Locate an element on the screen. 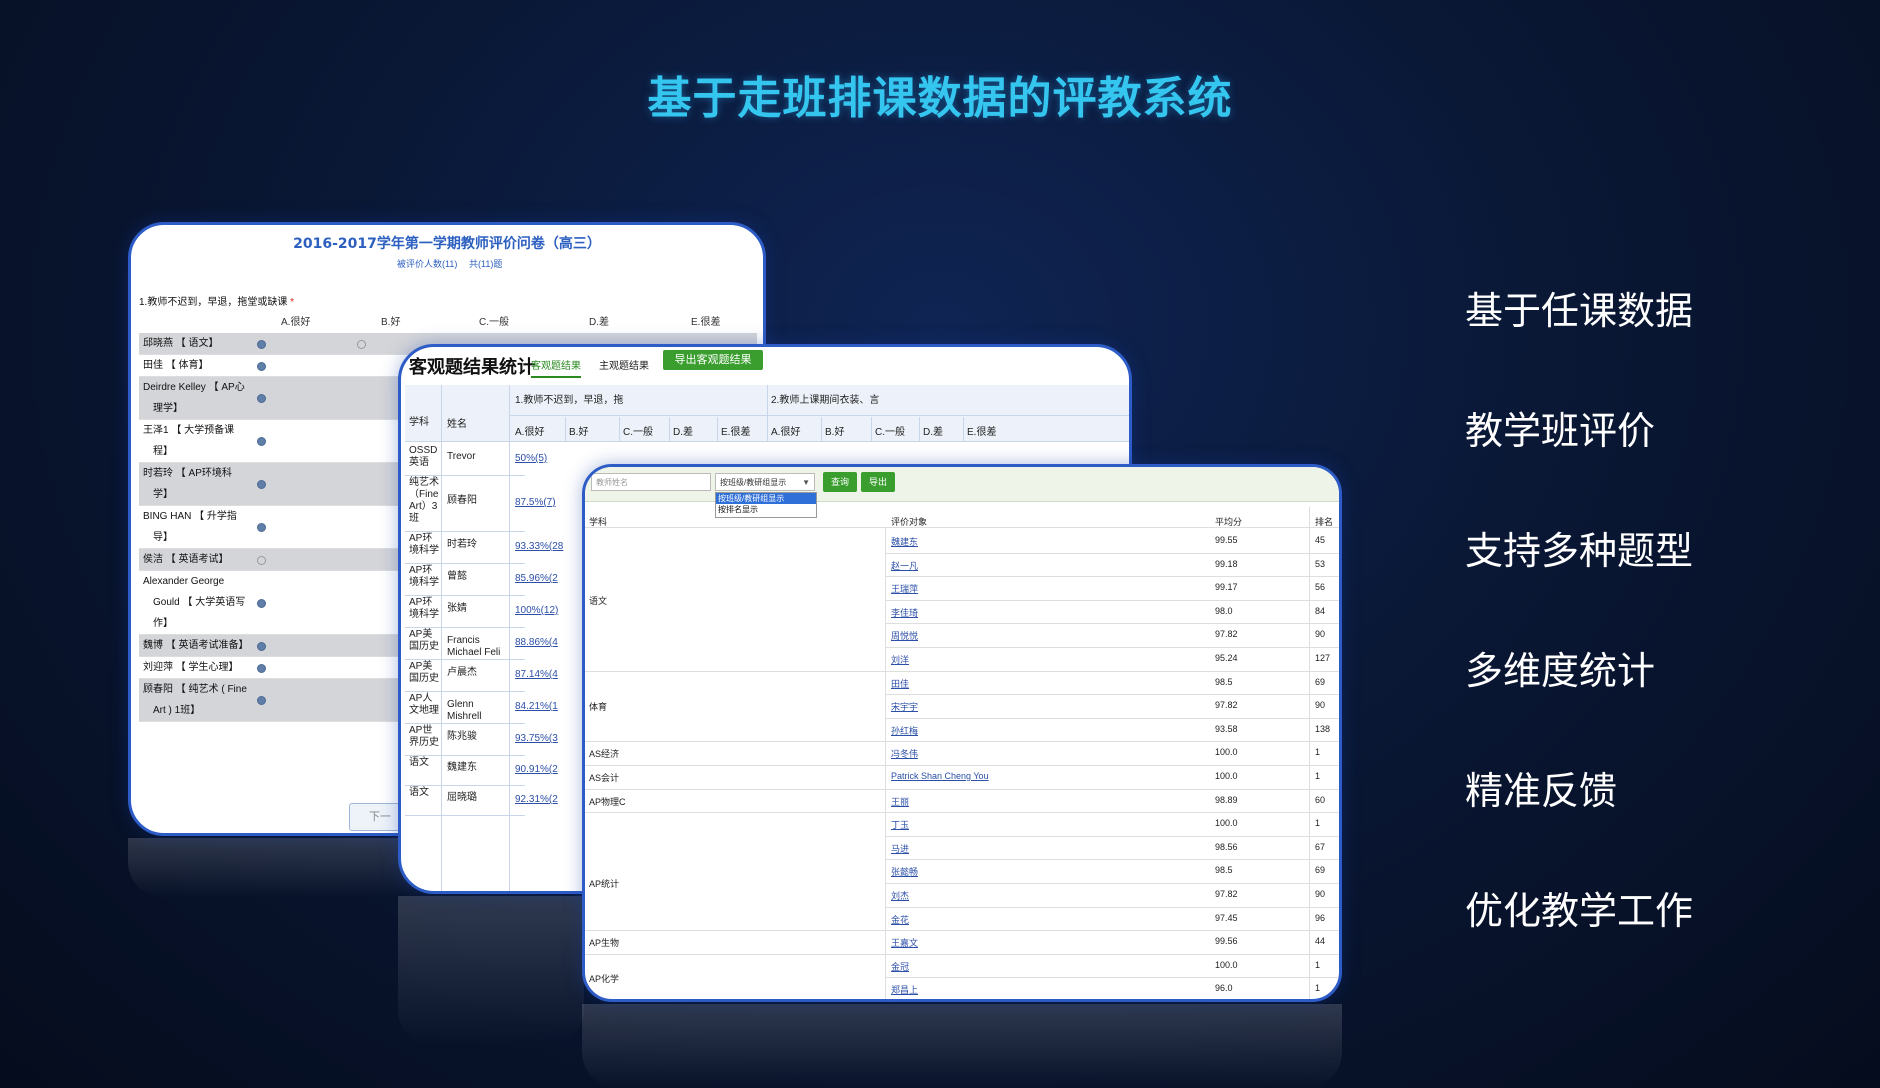  rank-value: 84 is located at coordinates (1320, 610).